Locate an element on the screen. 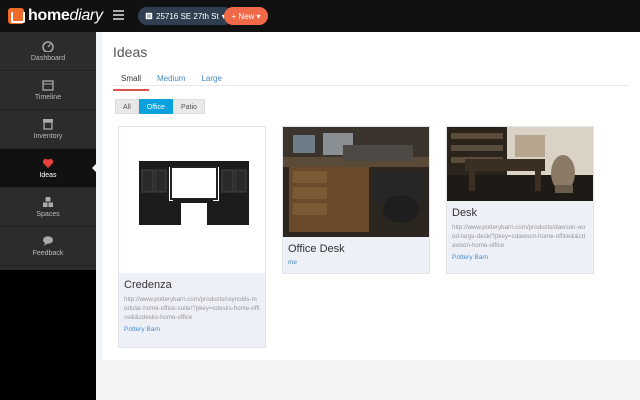 This screenshot has width=640, height=400. sidebar-item-label: Dashboard is located at coordinates (48, 58).